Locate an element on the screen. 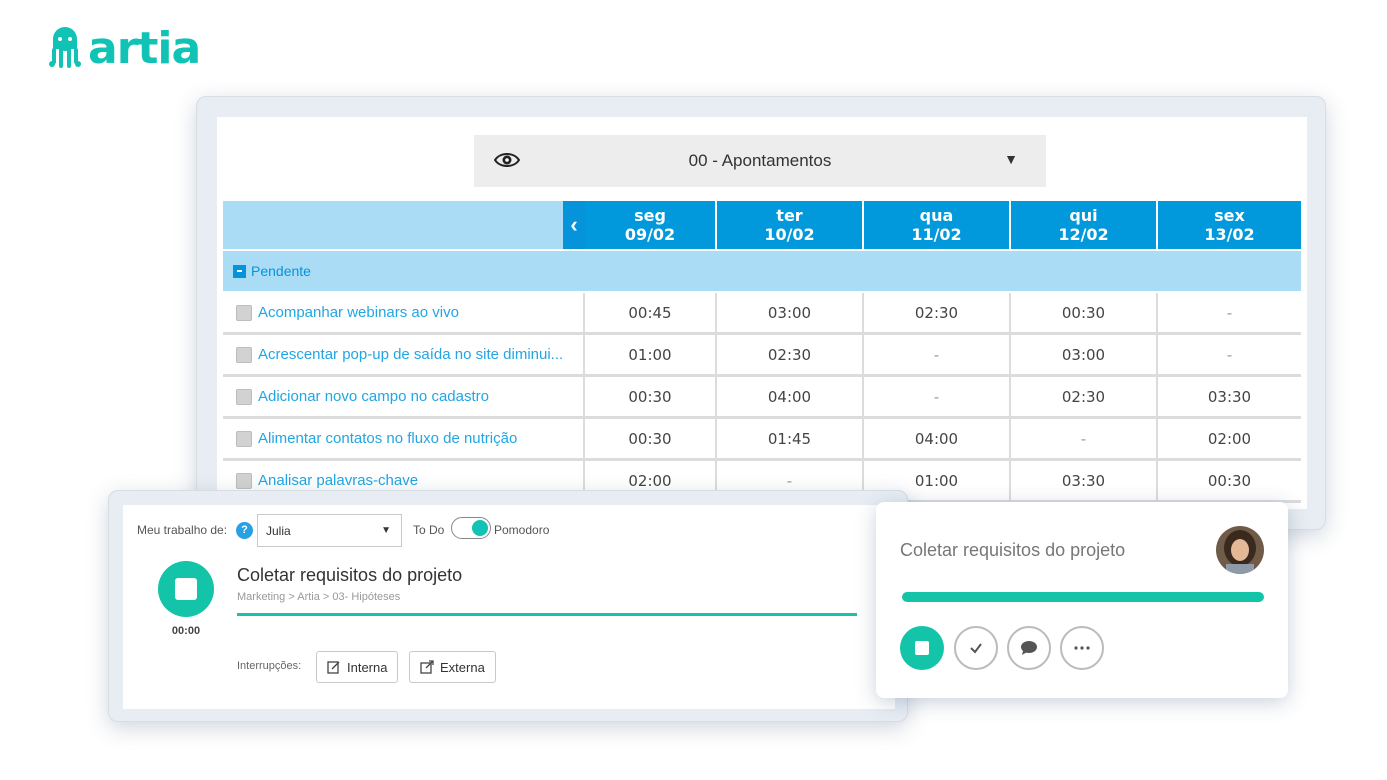 This screenshot has height=780, width=1387. more-icon is located at coordinates (1082, 648).